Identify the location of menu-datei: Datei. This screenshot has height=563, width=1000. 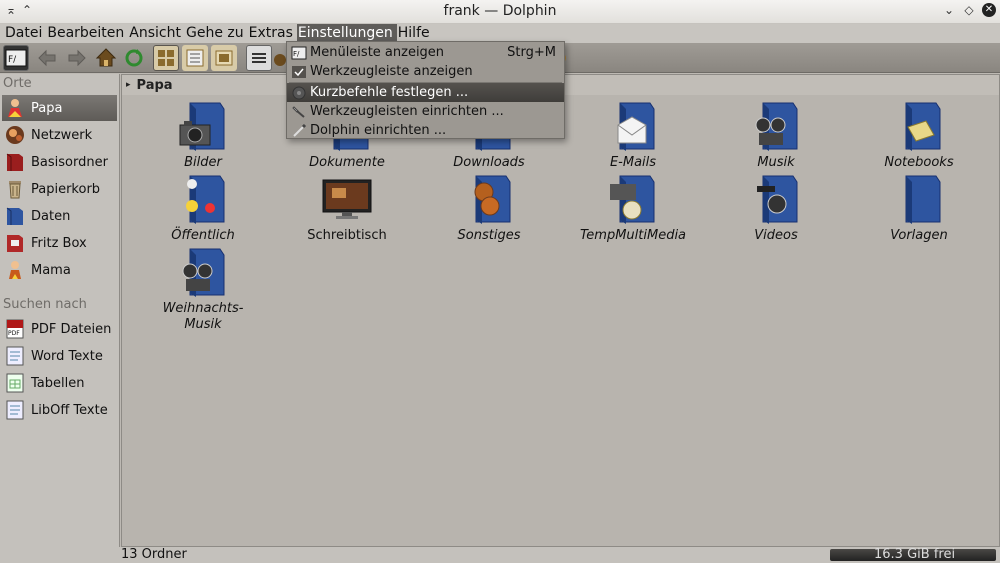
(25, 33).